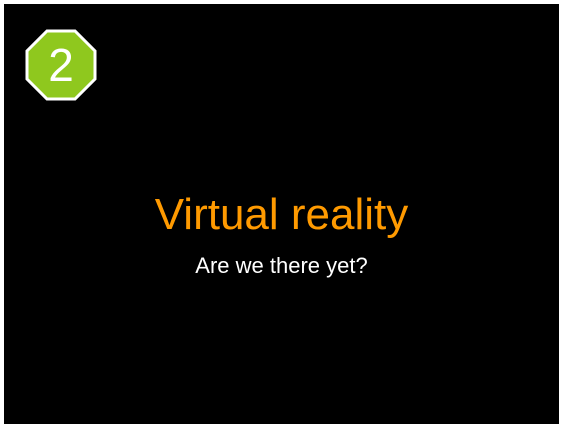  I want to click on slide-number-badge: 2, so click(61, 65).